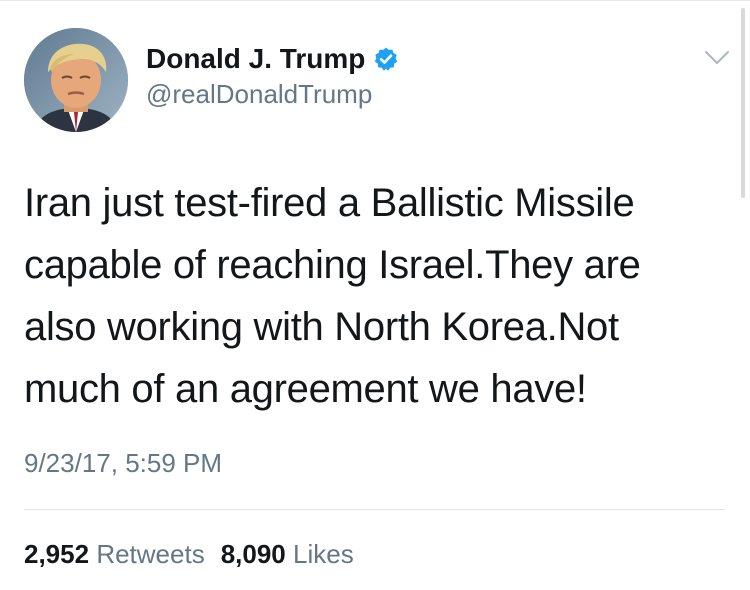  What do you see at coordinates (743, 103) in the screenshot?
I see `scroll-indicator` at bounding box center [743, 103].